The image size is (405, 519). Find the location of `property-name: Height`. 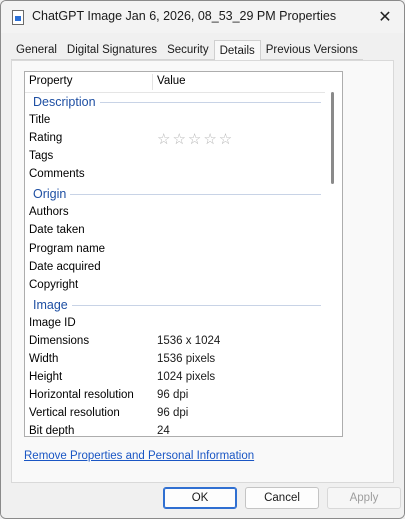

property-name: Height is located at coordinates (46, 377).